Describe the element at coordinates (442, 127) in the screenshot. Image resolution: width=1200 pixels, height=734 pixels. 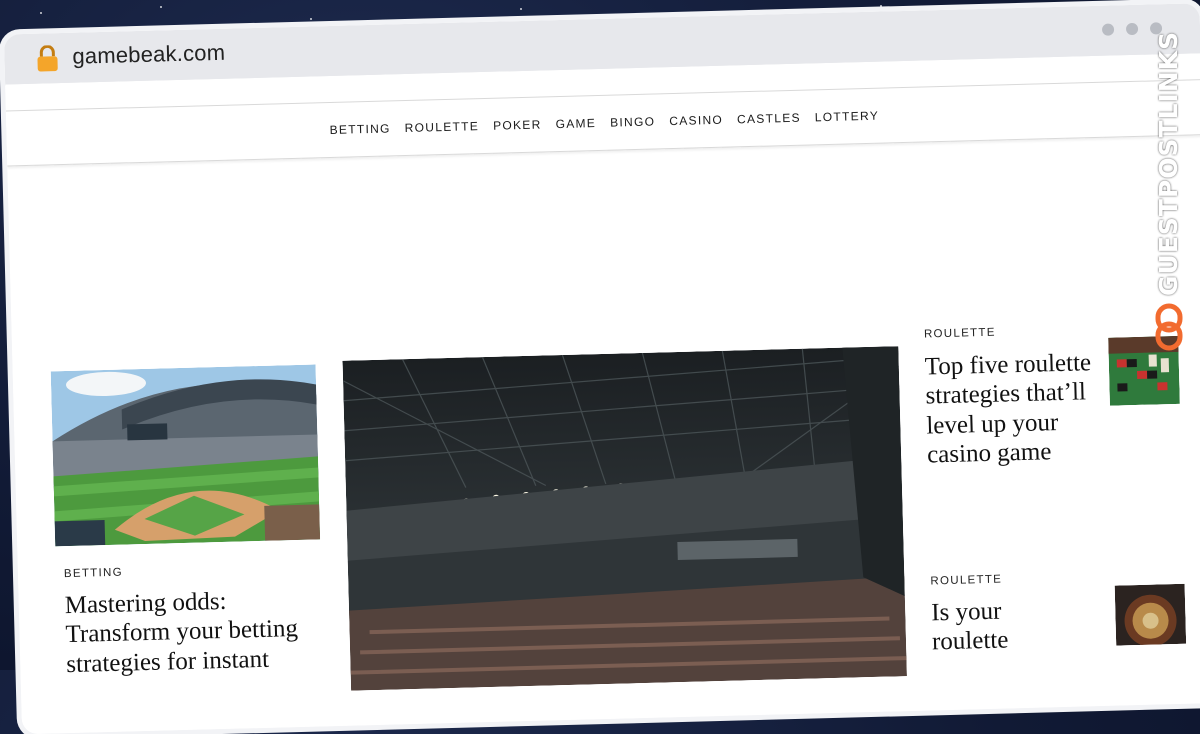
I see `nav-item-roulette: ROULETTE` at that location.